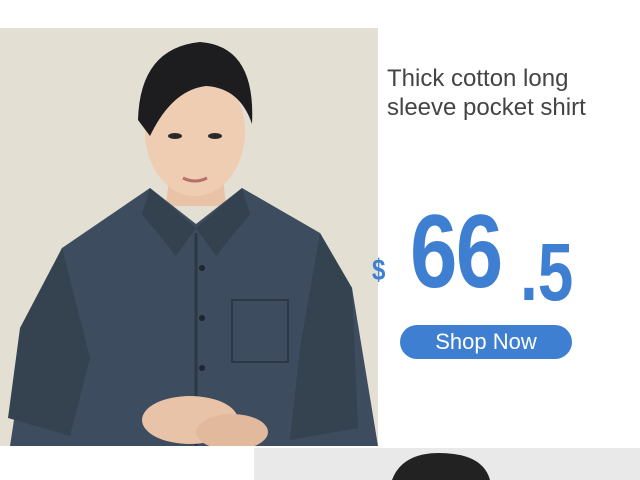  What do you see at coordinates (379, 270) in the screenshot?
I see `currency-symbol: $` at bounding box center [379, 270].